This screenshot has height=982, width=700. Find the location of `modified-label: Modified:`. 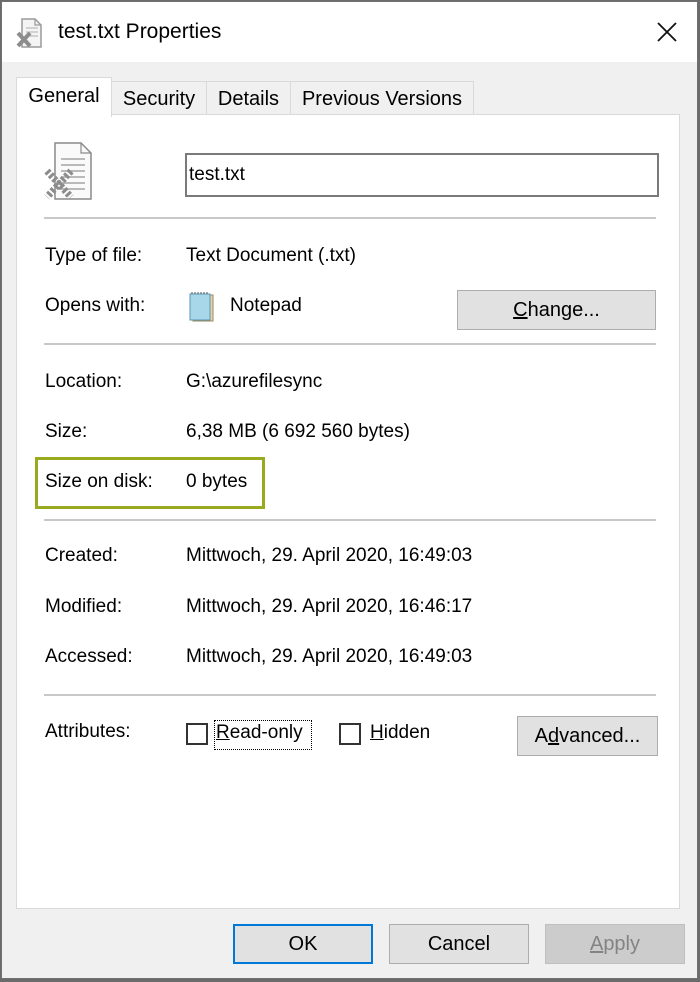

modified-label: Modified: is located at coordinates (84, 606).